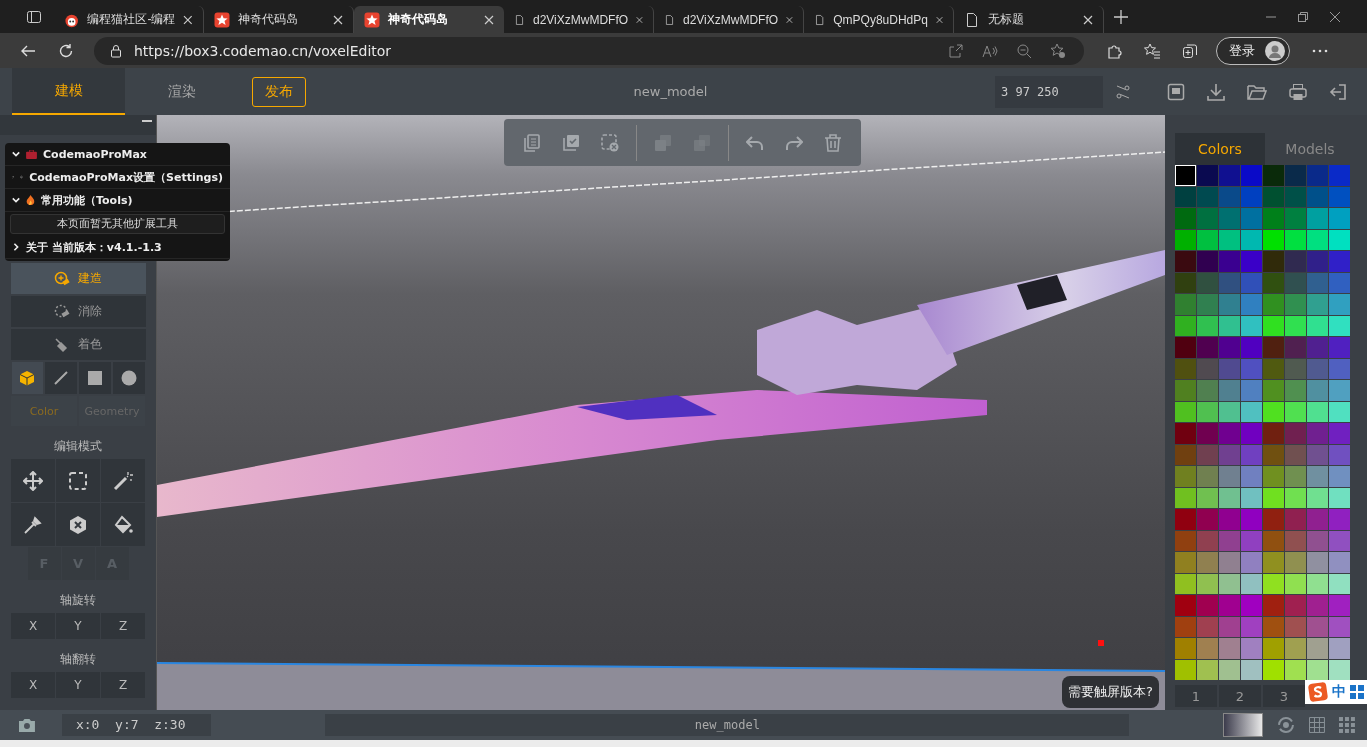 The height and width of the screenshot is (747, 1367). What do you see at coordinates (78, 278) in the screenshot?
I see `tool-button: 建造` at bounding box center [78, 278].